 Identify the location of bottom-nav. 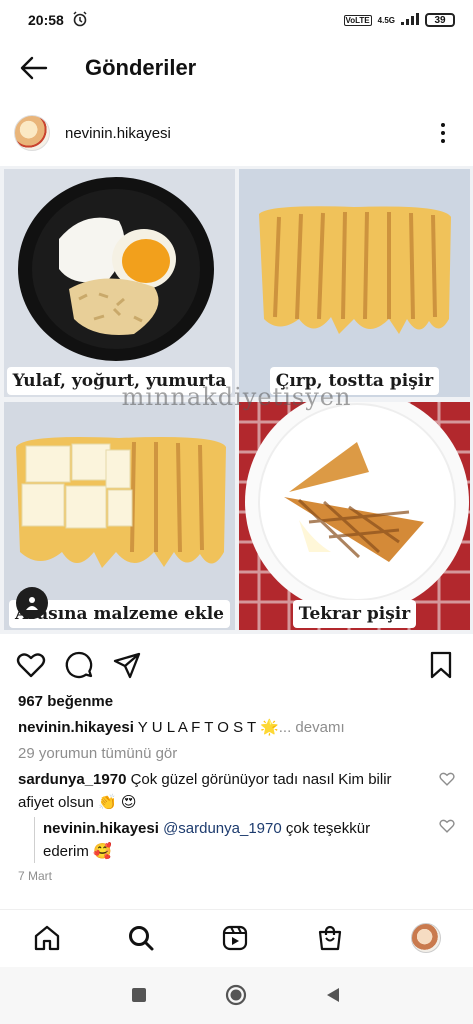
(236, 938).